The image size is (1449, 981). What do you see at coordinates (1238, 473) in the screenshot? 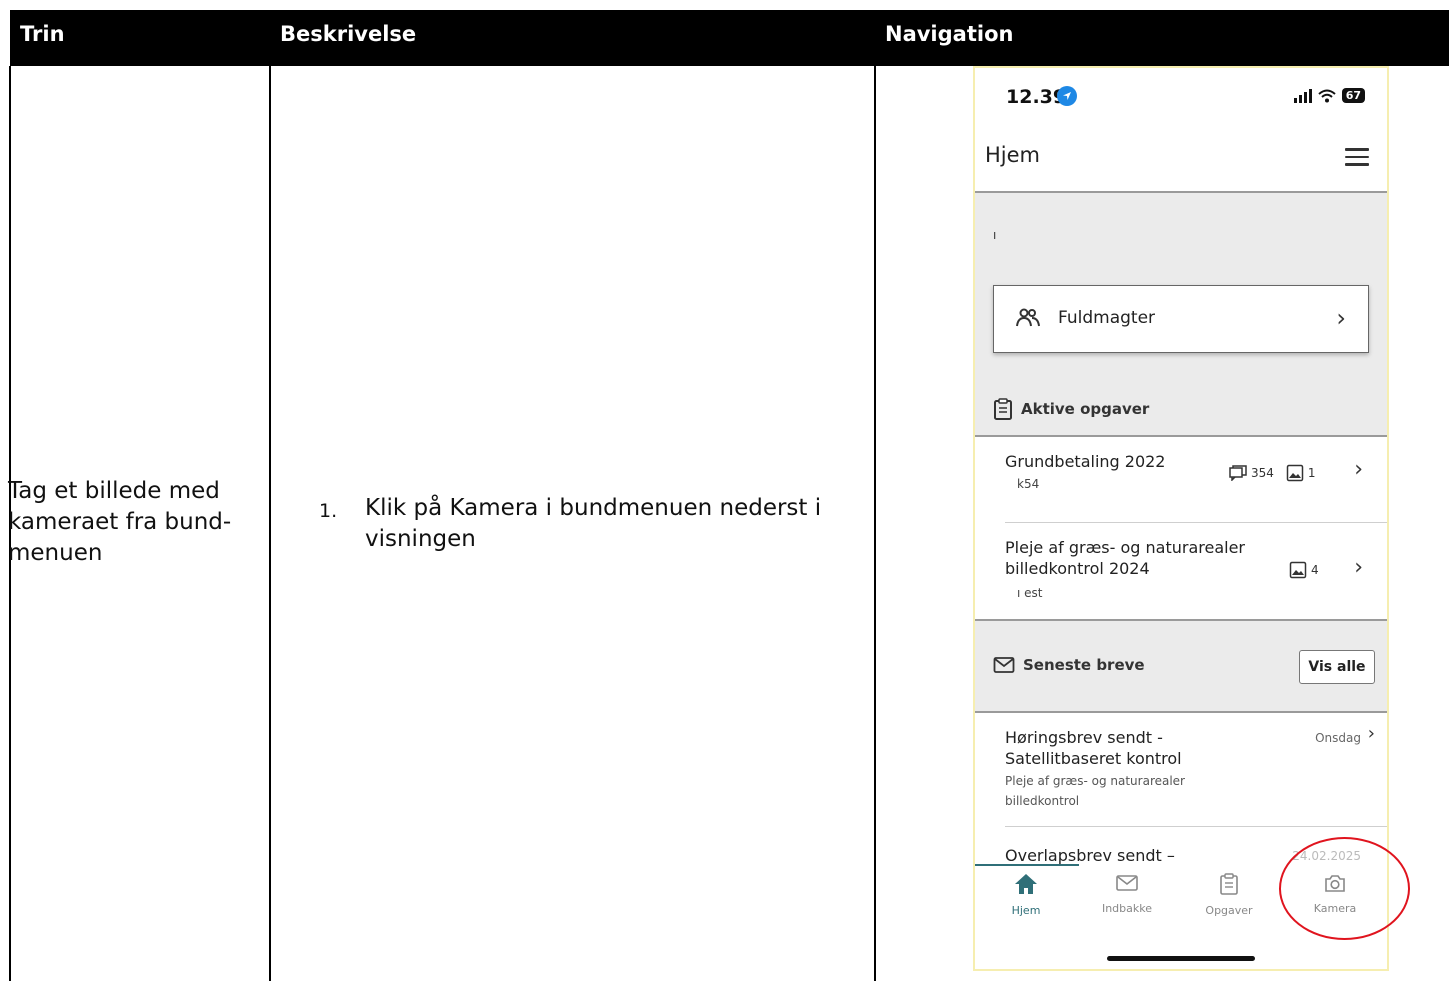
I see `comments-icon` at bounding box center [1238, 473].